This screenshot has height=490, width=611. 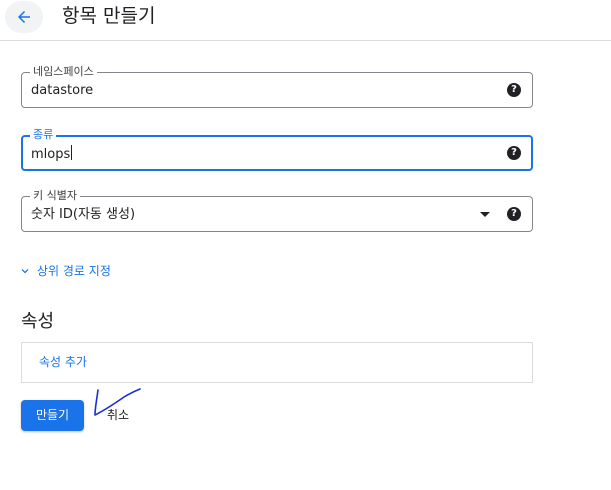 I want to click on kind-value: mlops, so click(x=51, y=154).